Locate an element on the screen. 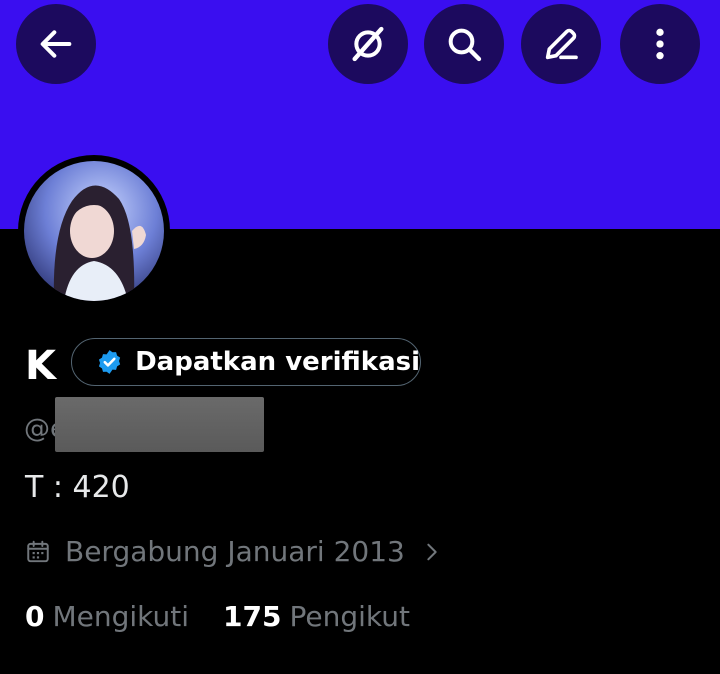 The image size is (720, 674). followers-count: 175 is located at coordinates (252, 616).